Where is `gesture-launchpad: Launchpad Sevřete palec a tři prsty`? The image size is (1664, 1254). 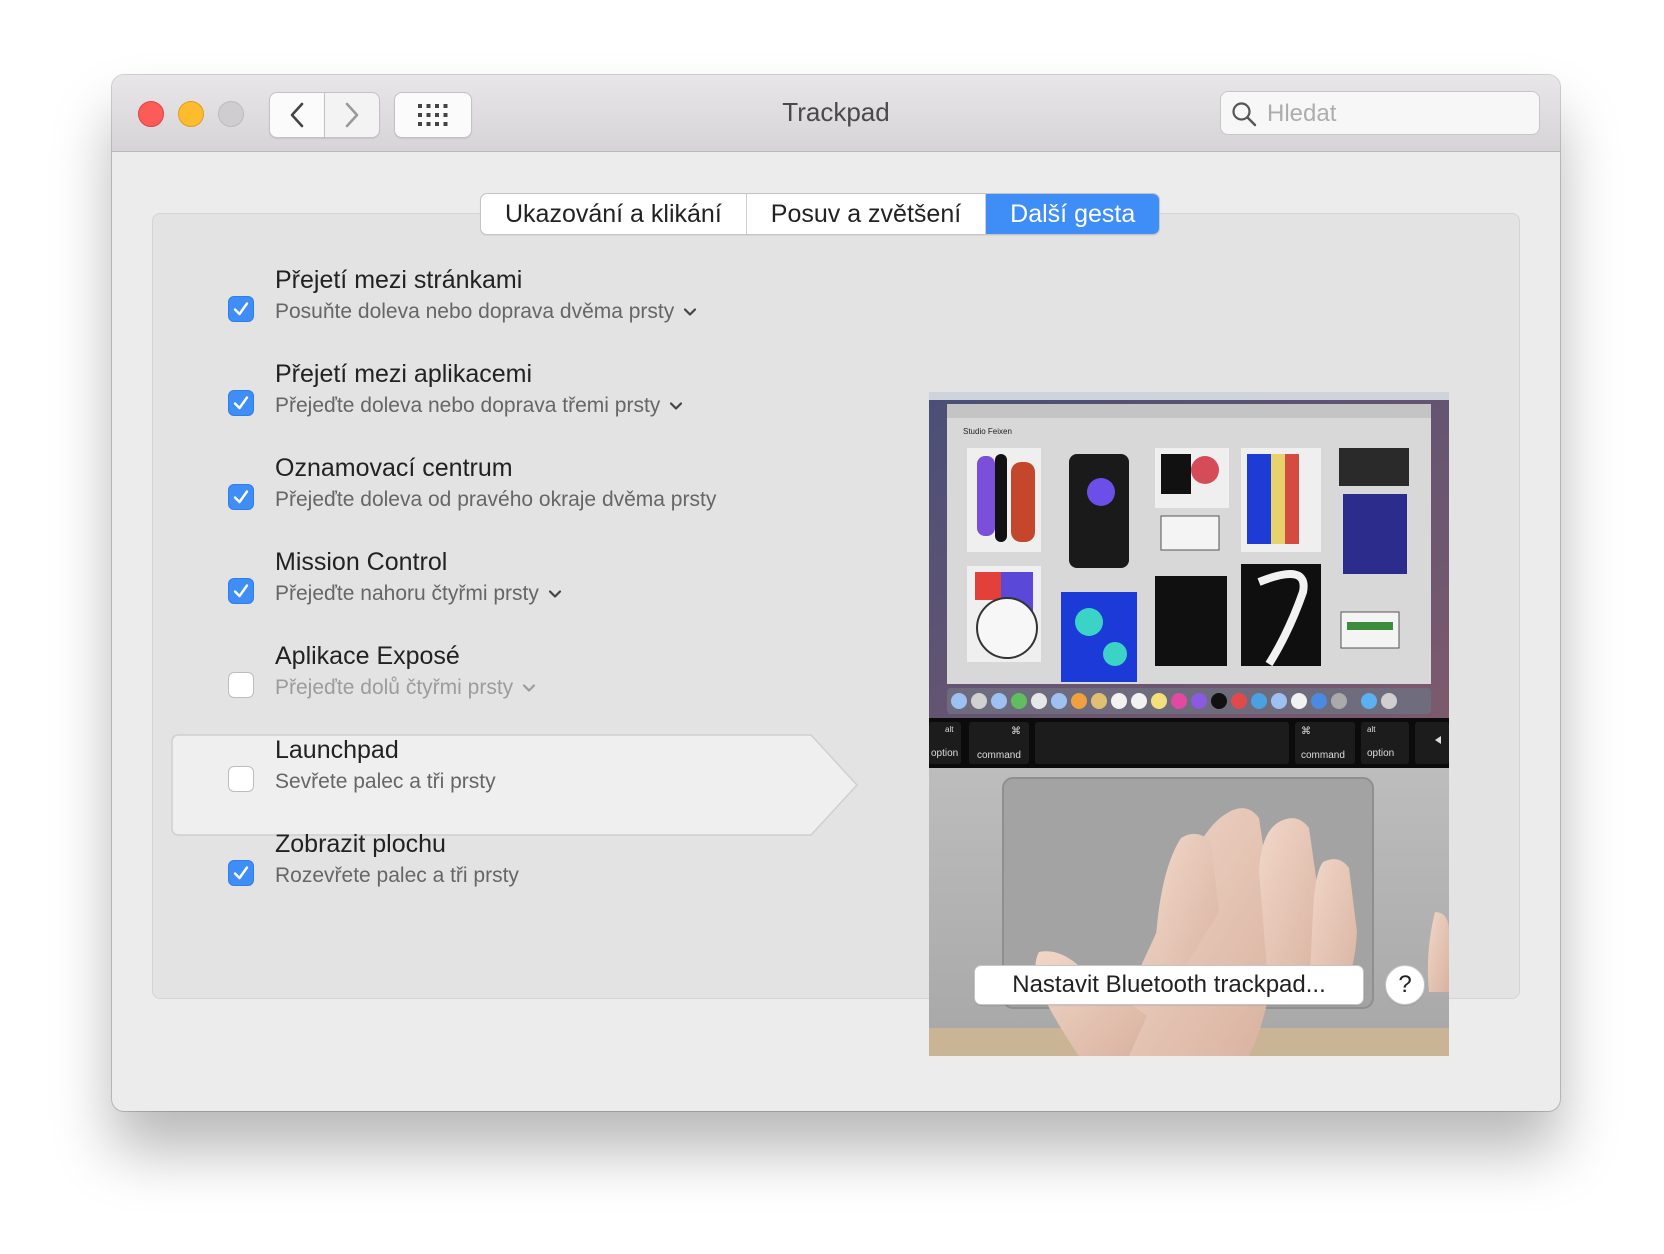
gesture-launchpad: Launchpad Sevřete palec a tři prsty is located at coordinates (553, 779).